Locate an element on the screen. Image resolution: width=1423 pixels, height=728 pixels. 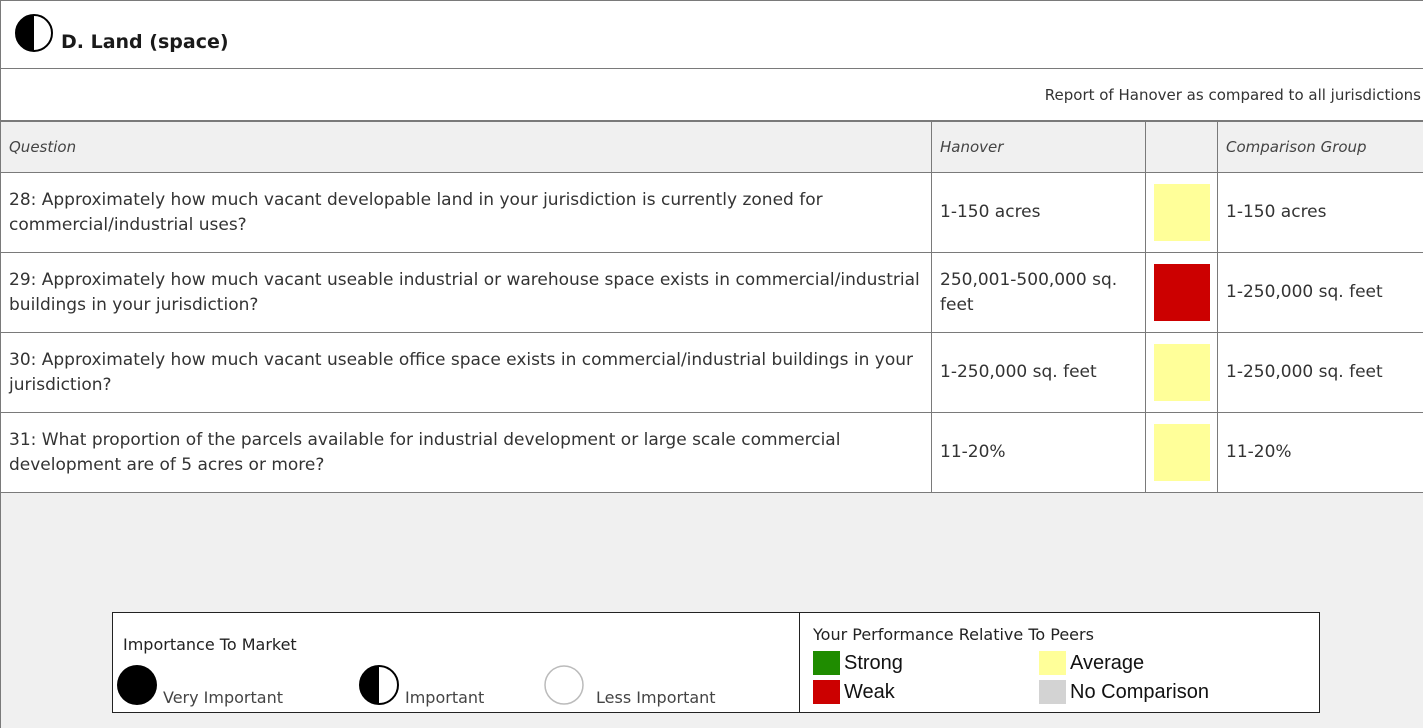
comparison-value: 1-150 acres is located at coordinates (1320, 212).